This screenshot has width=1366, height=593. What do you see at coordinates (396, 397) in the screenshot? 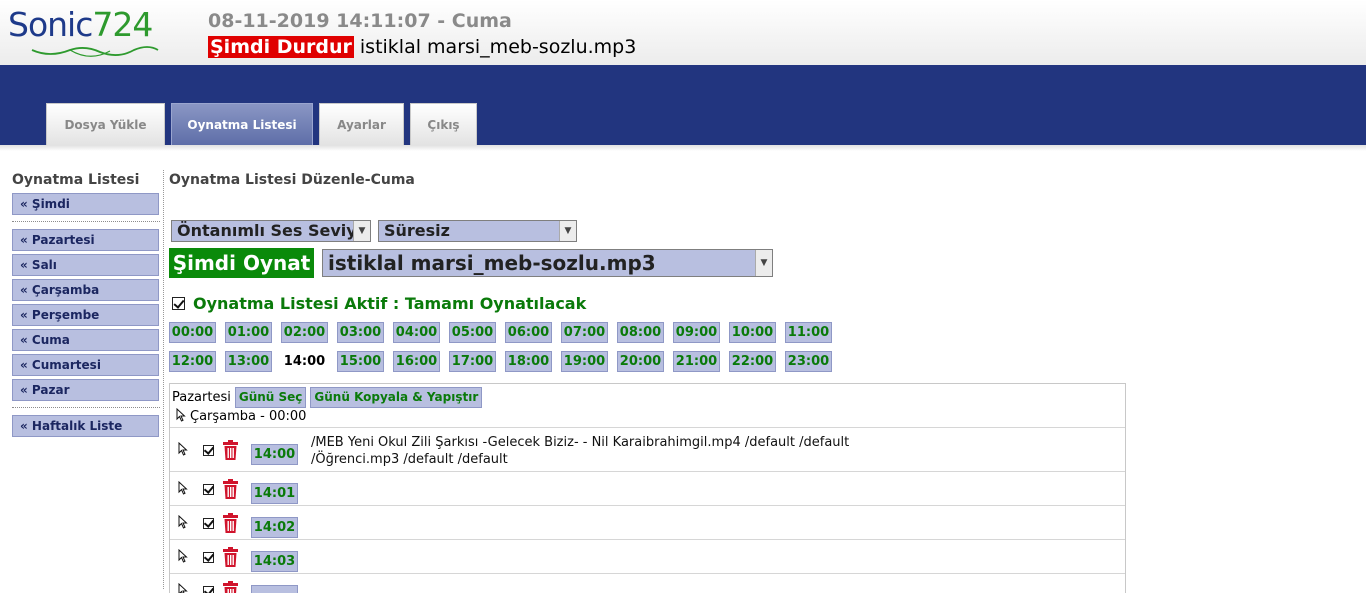
I see `copy-paste-day-button: Günü Kopyala & Yapıştır` at bounding box center [396, 397].